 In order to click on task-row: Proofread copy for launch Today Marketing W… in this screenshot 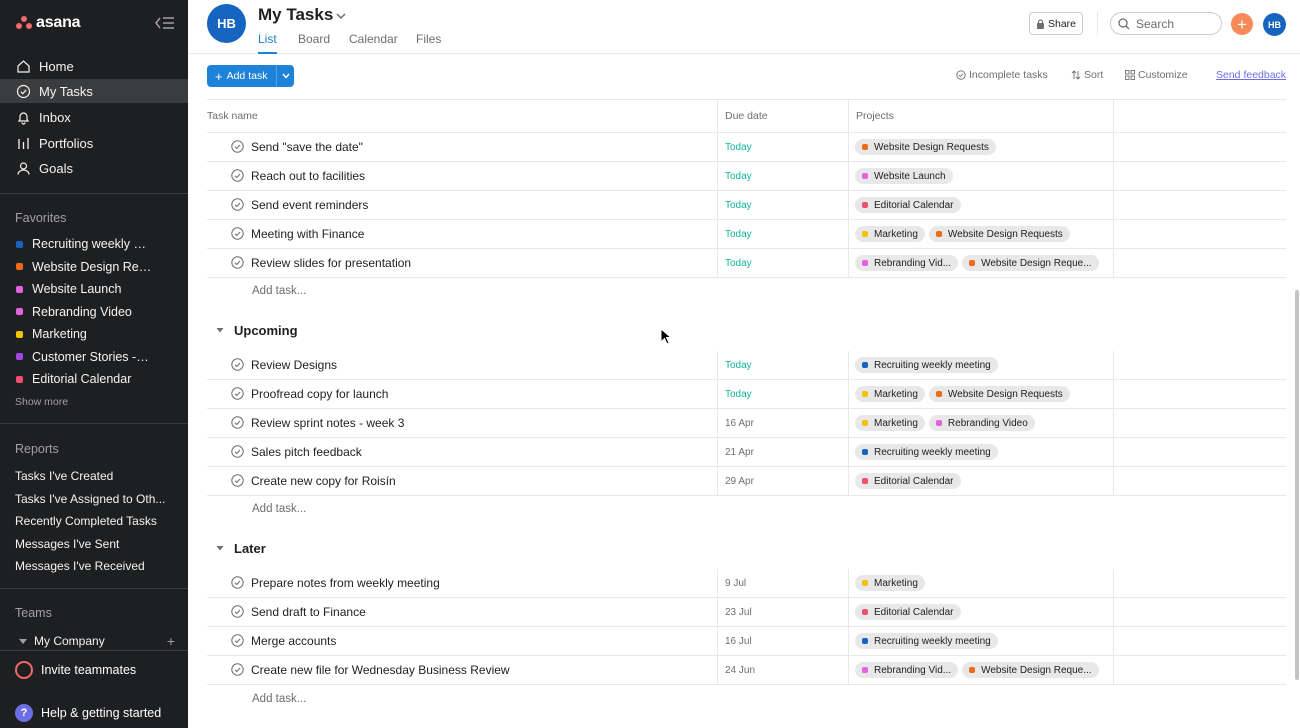, I will do `click(746, 394)`.